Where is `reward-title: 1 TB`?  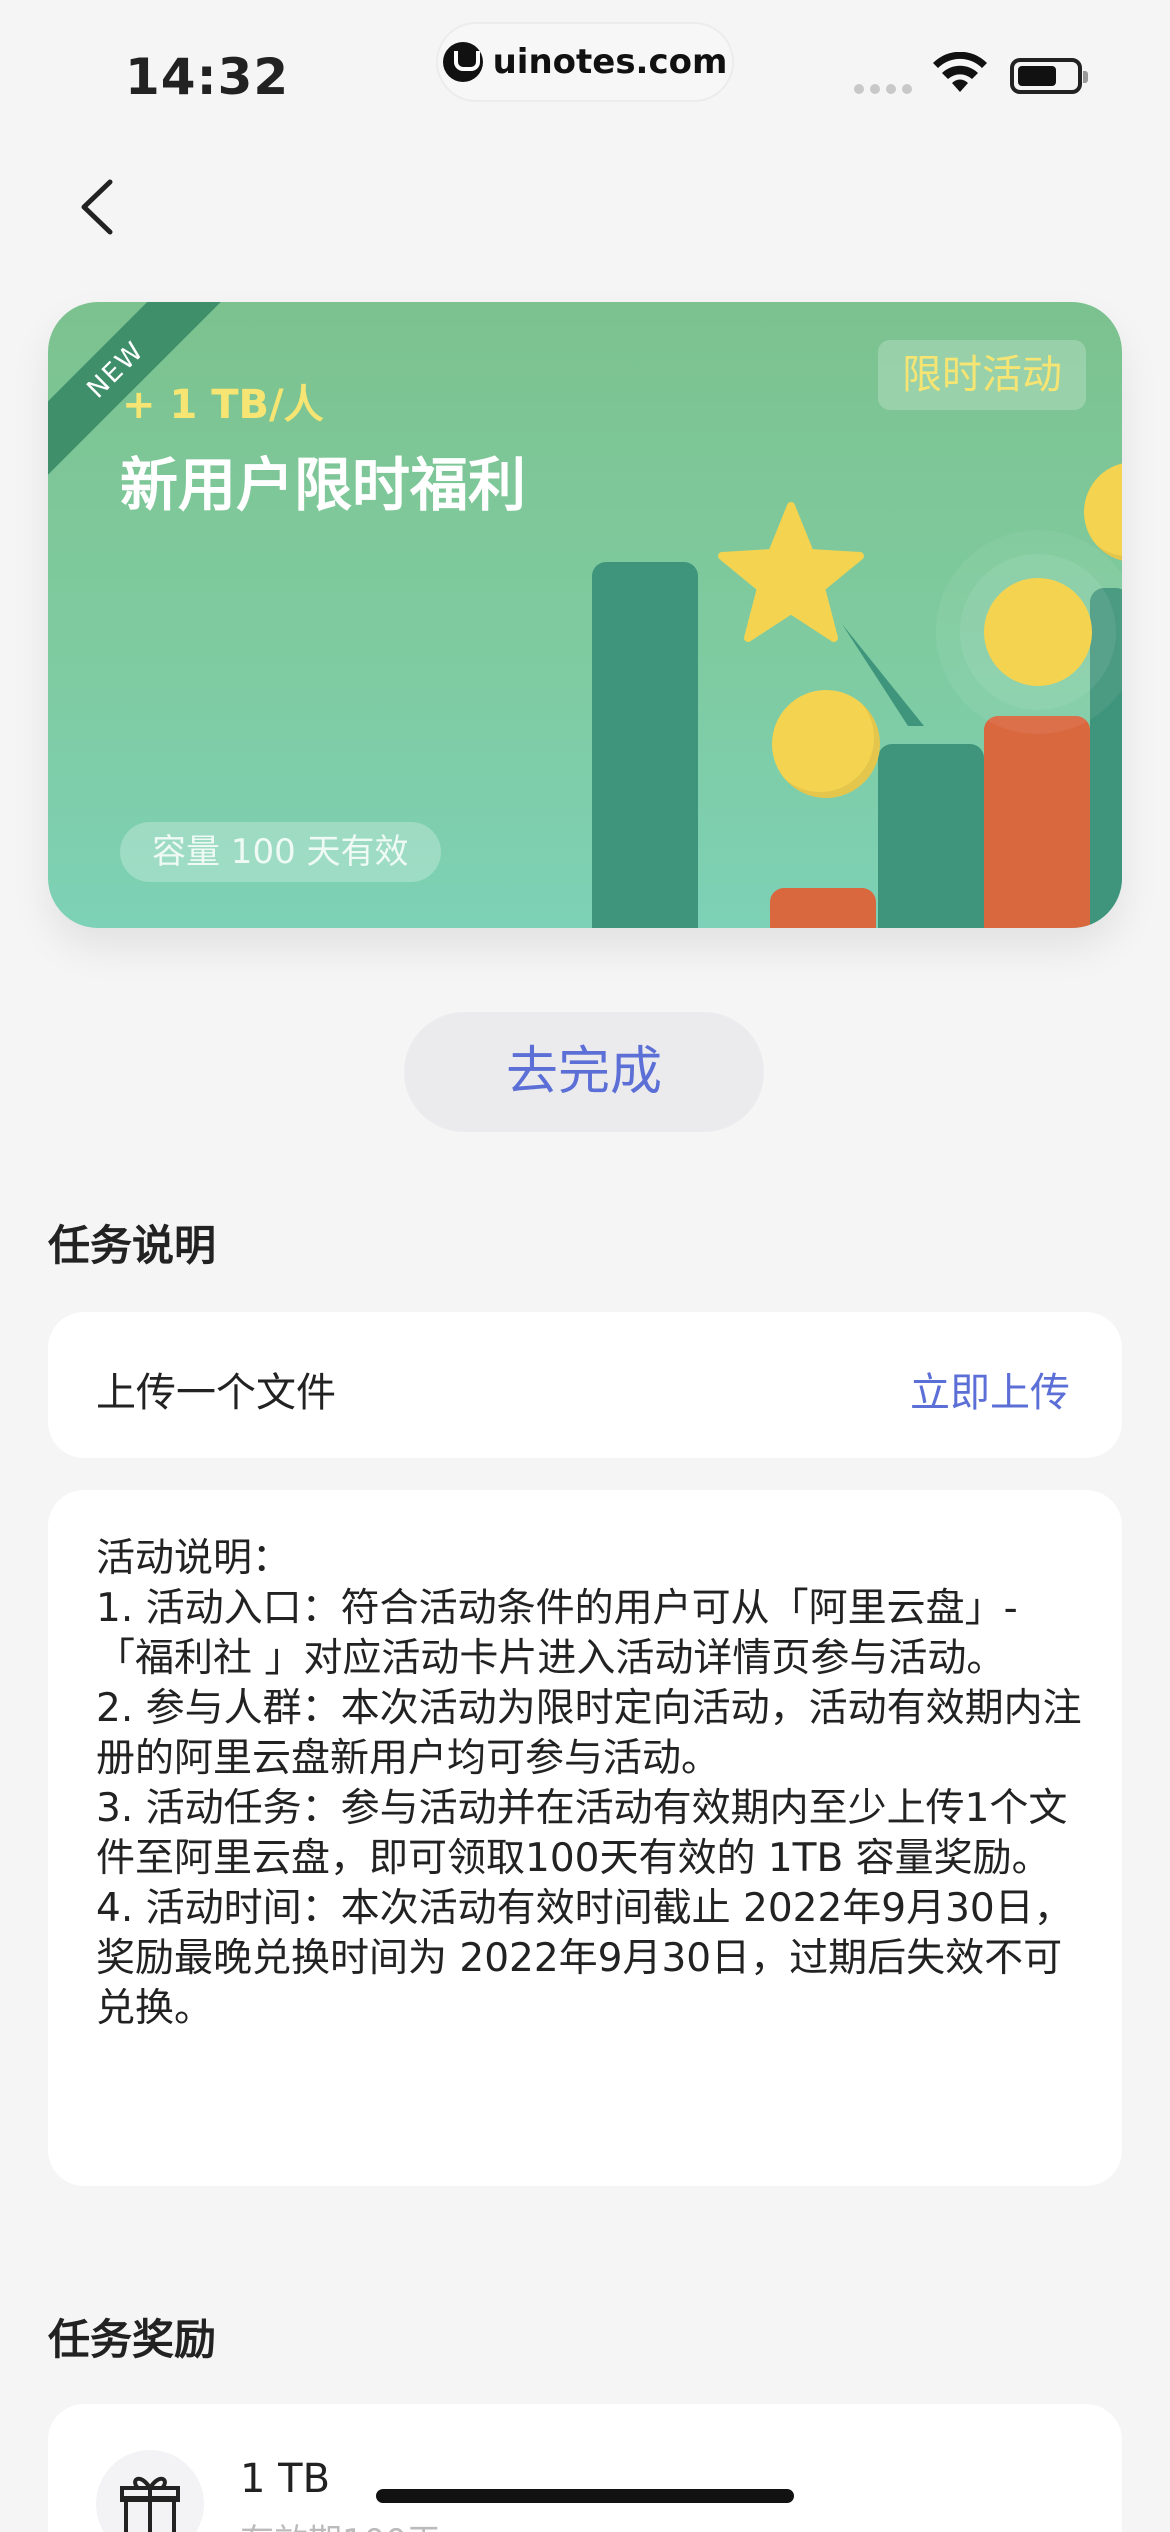
reward-title: 1 TB is located at coordinates (285, 2479).